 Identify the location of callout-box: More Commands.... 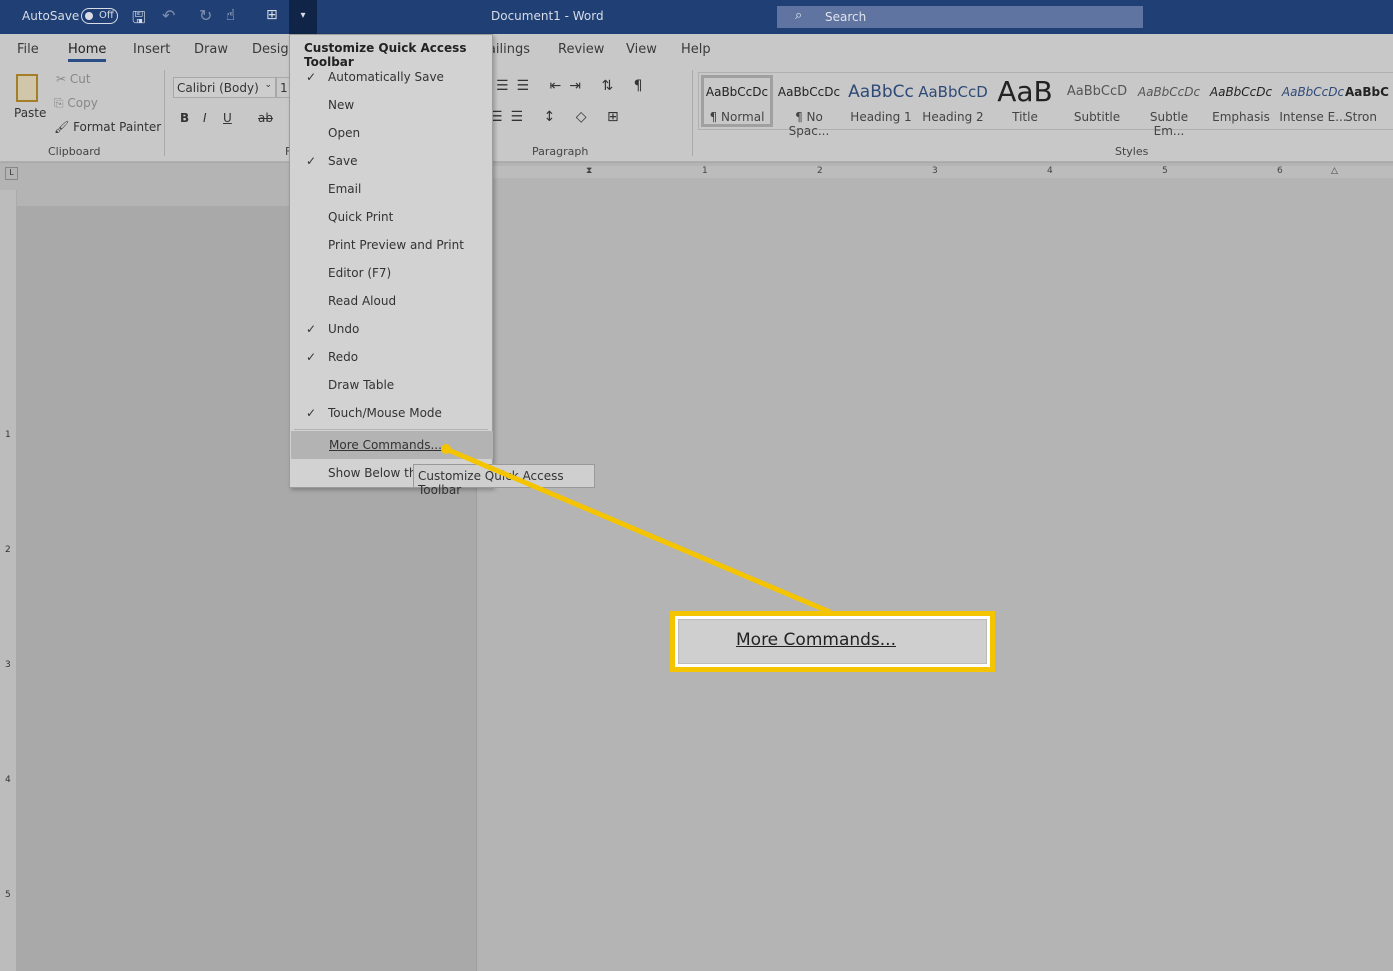
(832, 641).